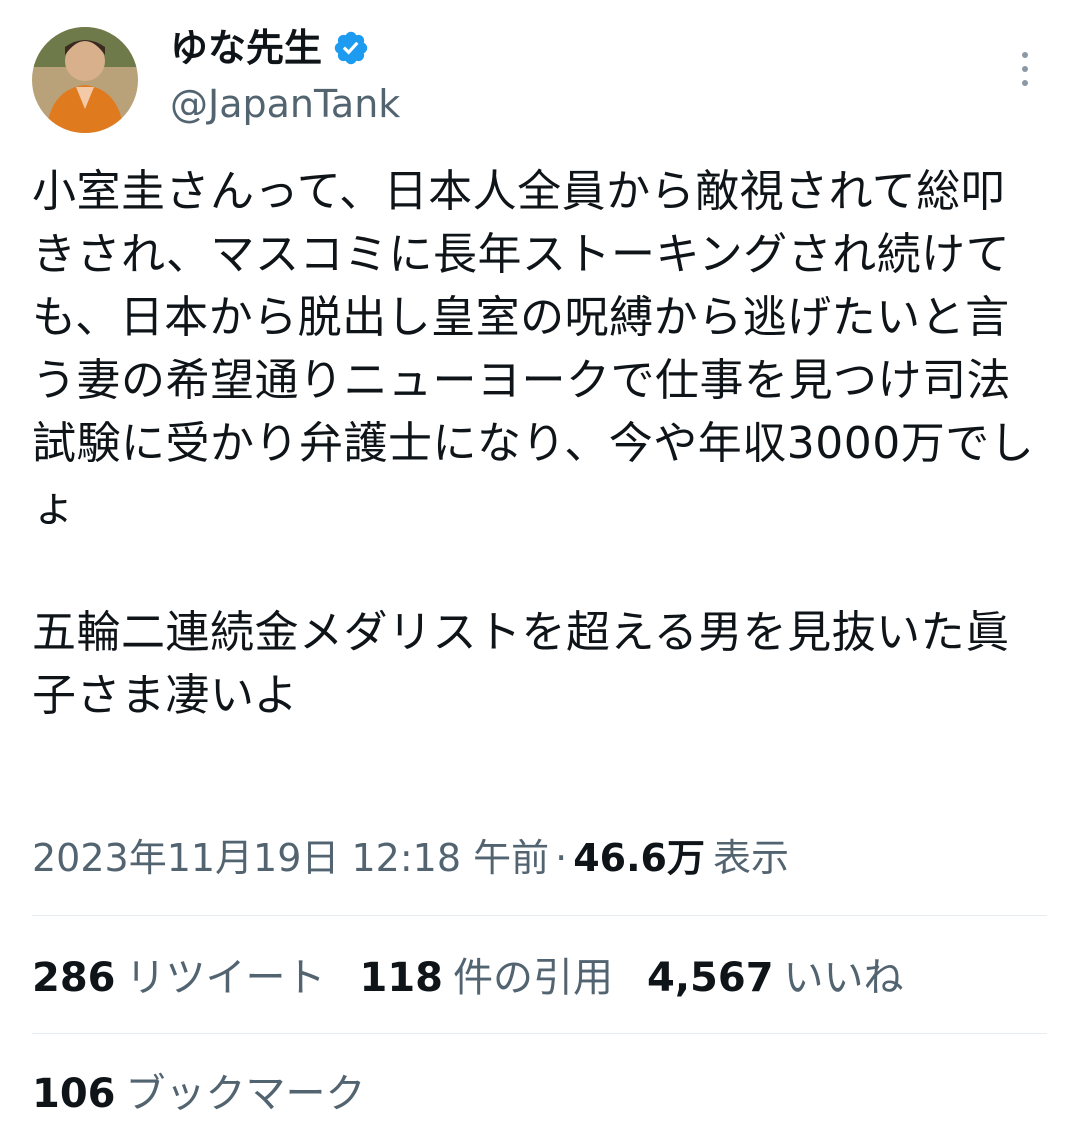  I want to click on author-name-row: ゆな先生, so click(270, 48).